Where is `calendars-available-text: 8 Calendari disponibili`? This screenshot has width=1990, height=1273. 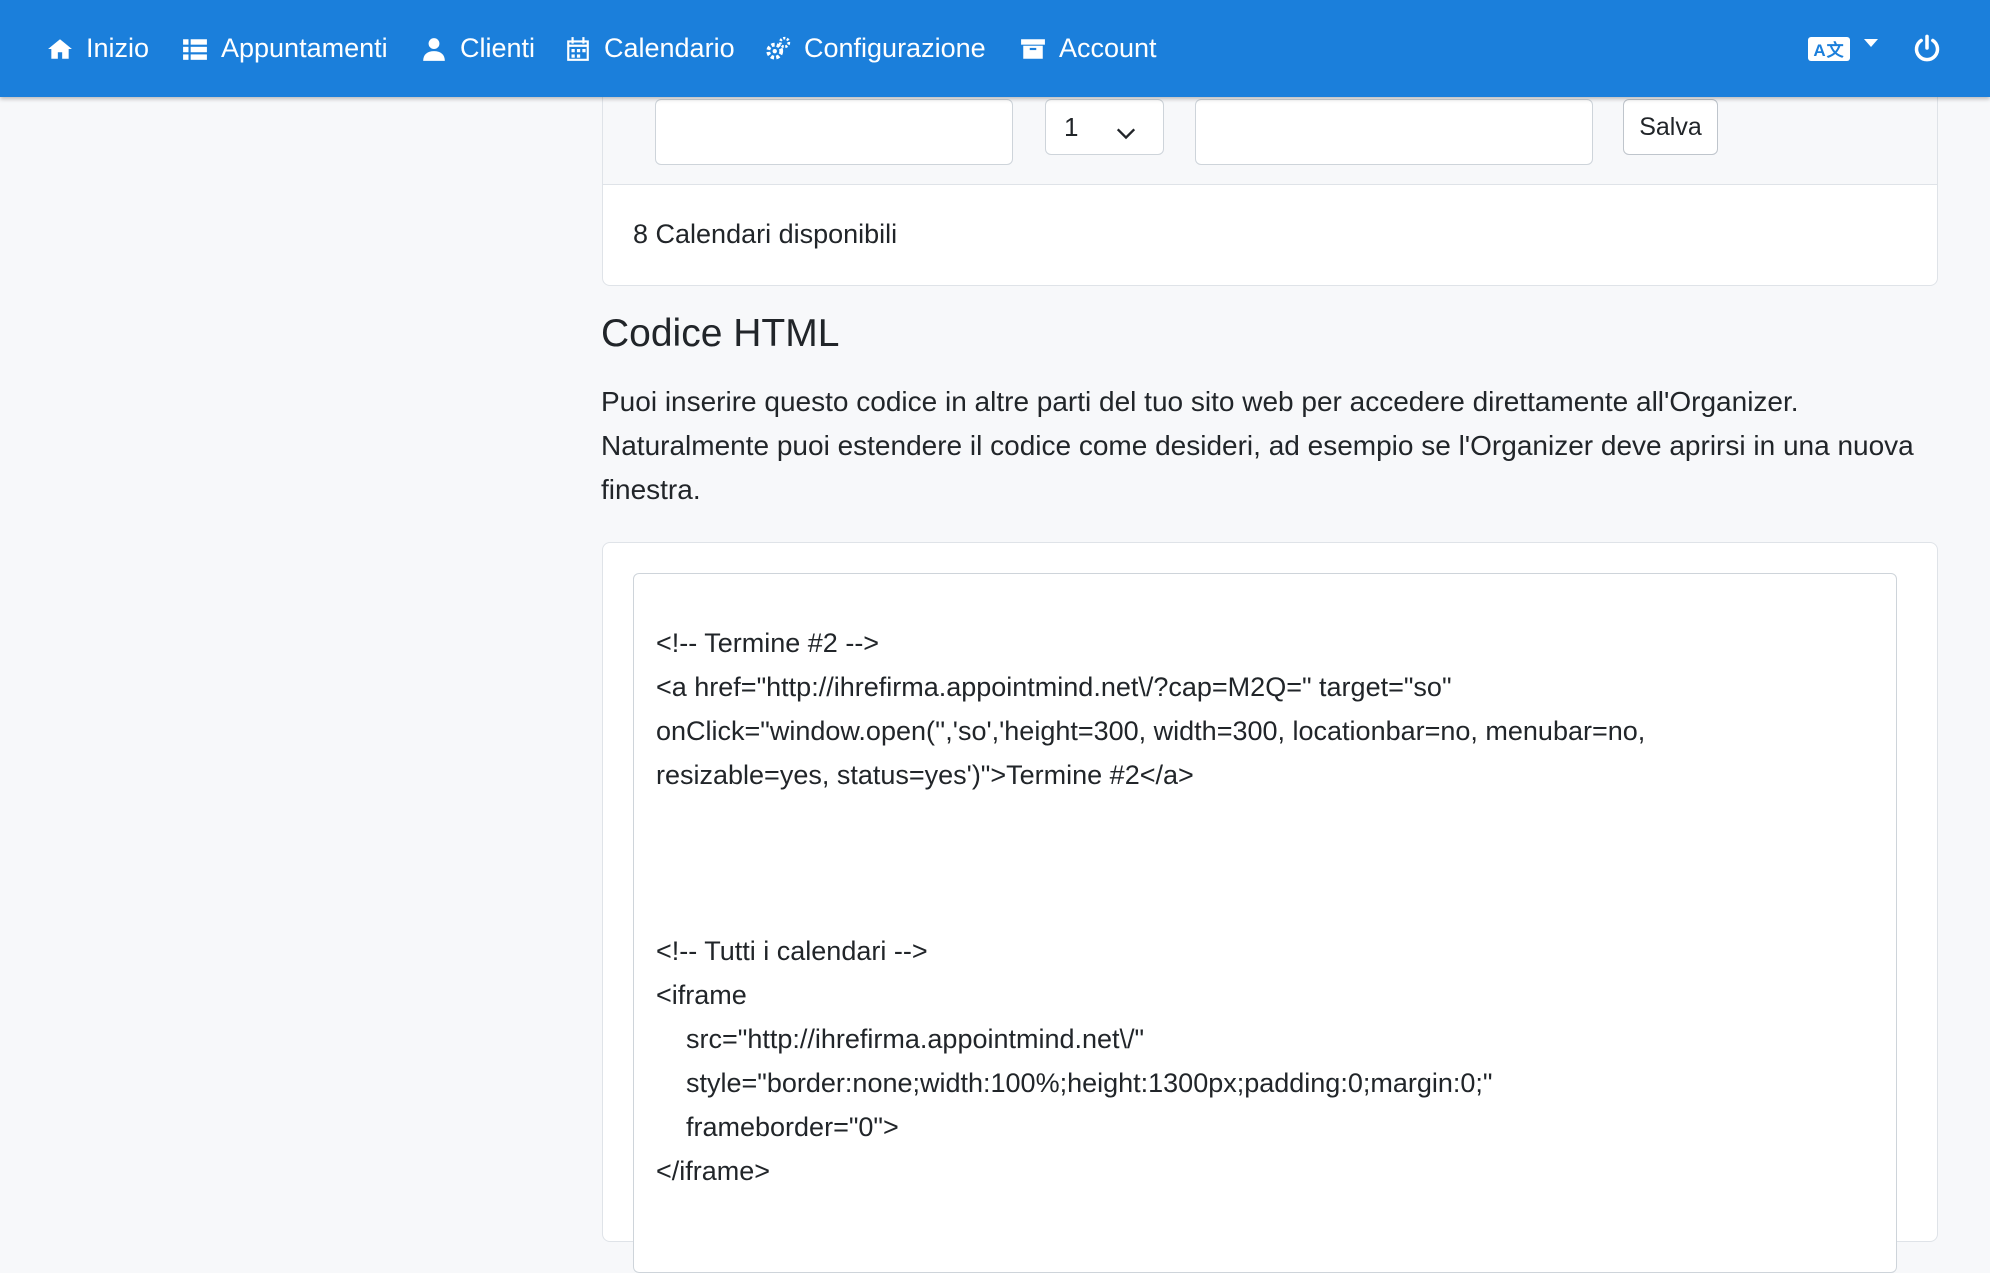
calendars-available-text: 8 Calendari disponibili is located at coordinates (765, 234).